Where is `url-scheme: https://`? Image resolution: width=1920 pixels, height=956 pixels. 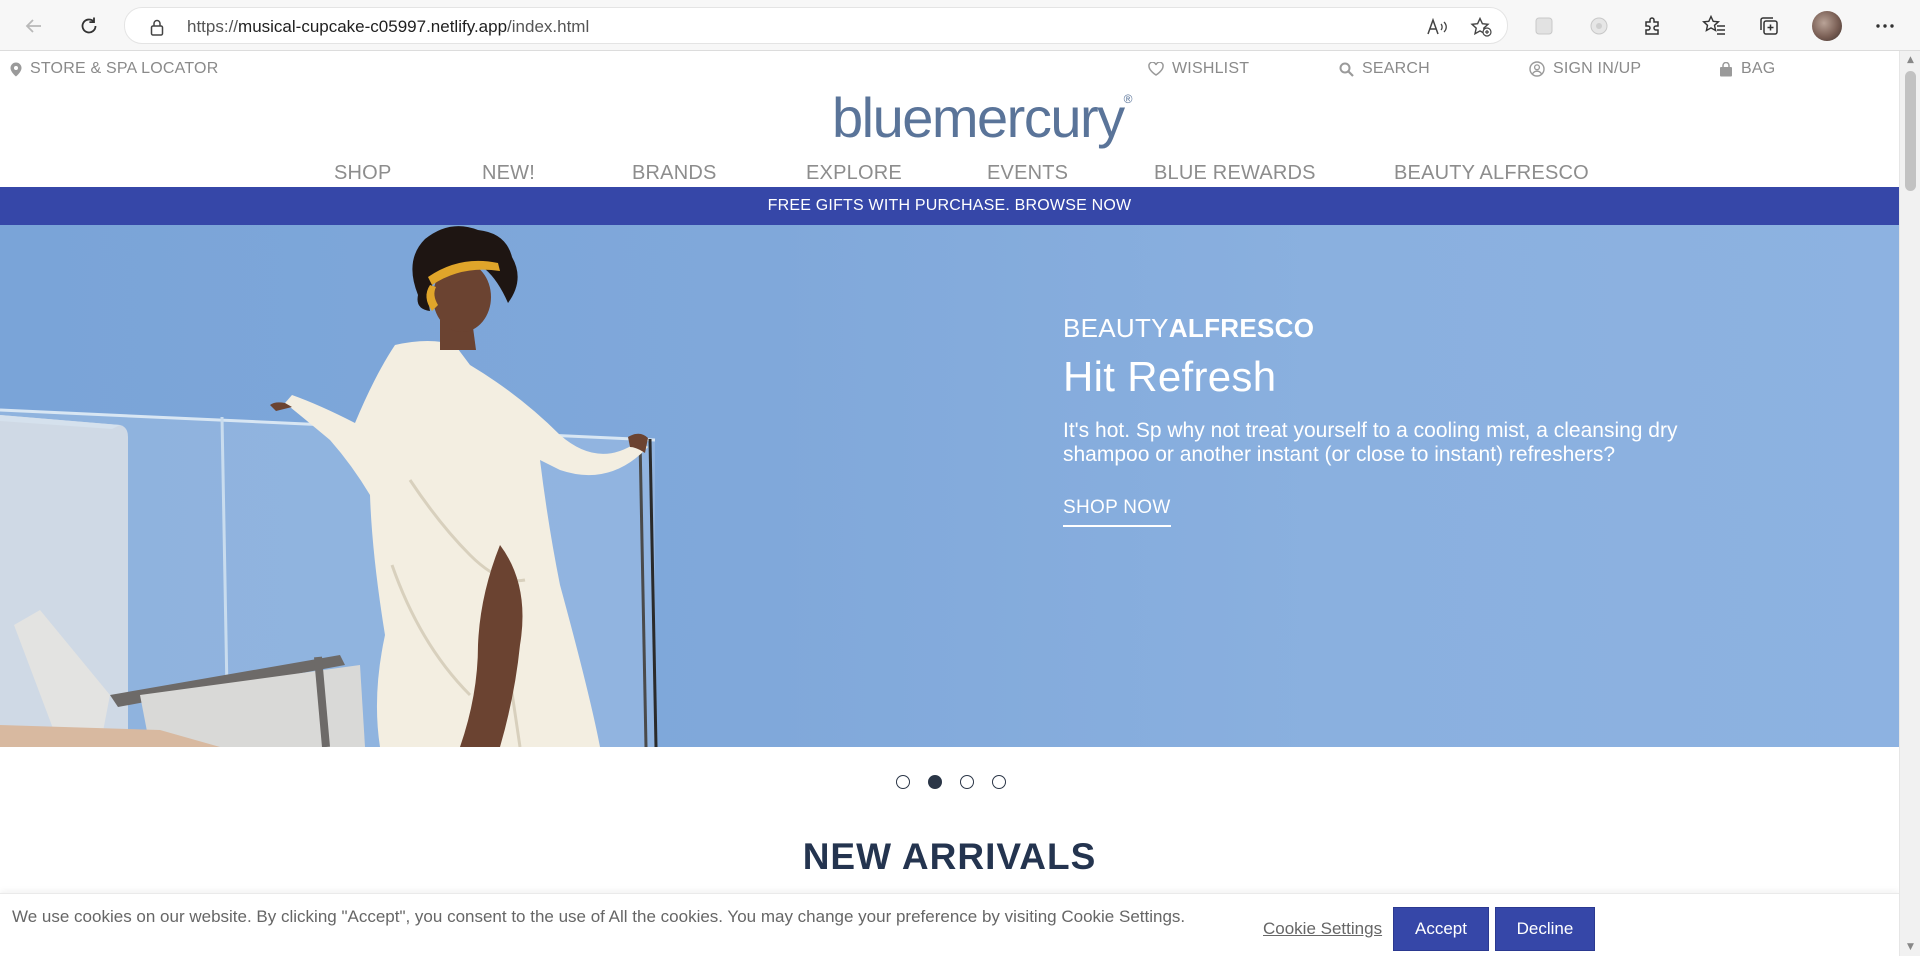 url-scheme: https:// is located at coordinates (213, 26).